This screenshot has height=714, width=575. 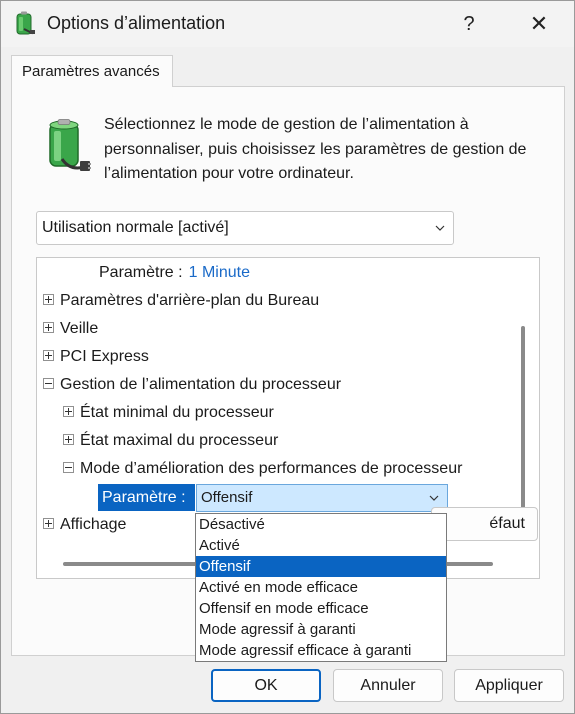 I want to click on tree-item-max-processor-state: État maximal du processeur, so click(x=170, y=441).